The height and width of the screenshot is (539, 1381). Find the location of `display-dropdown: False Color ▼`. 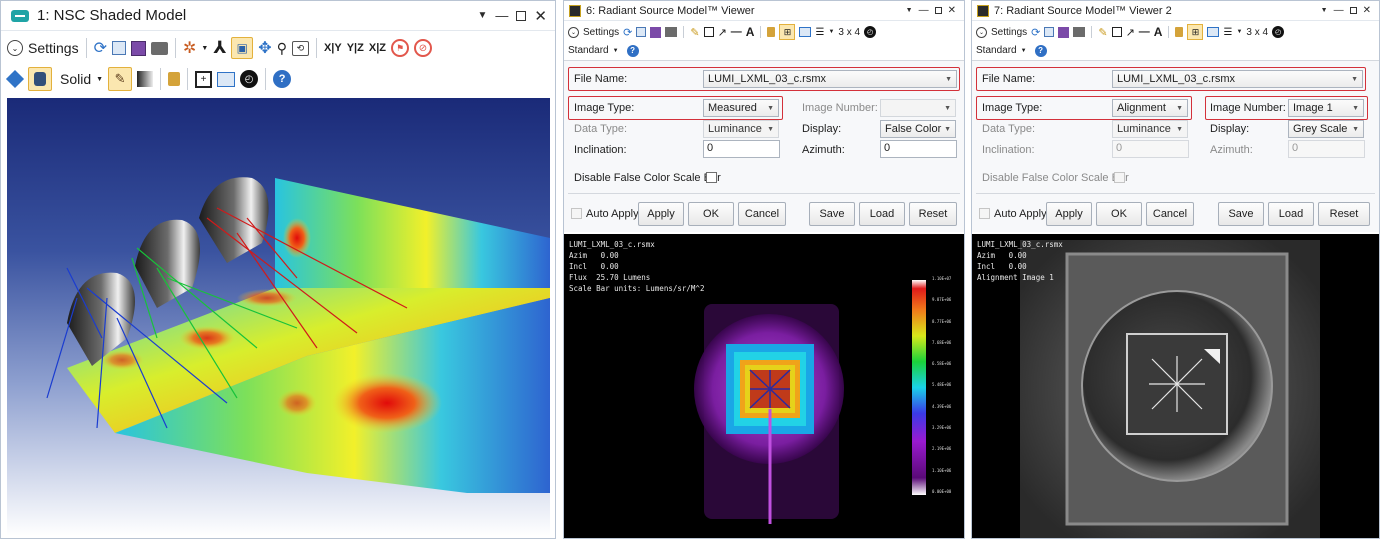

display-dropdown: False Color ▼ is located at coordinates (918, 129).